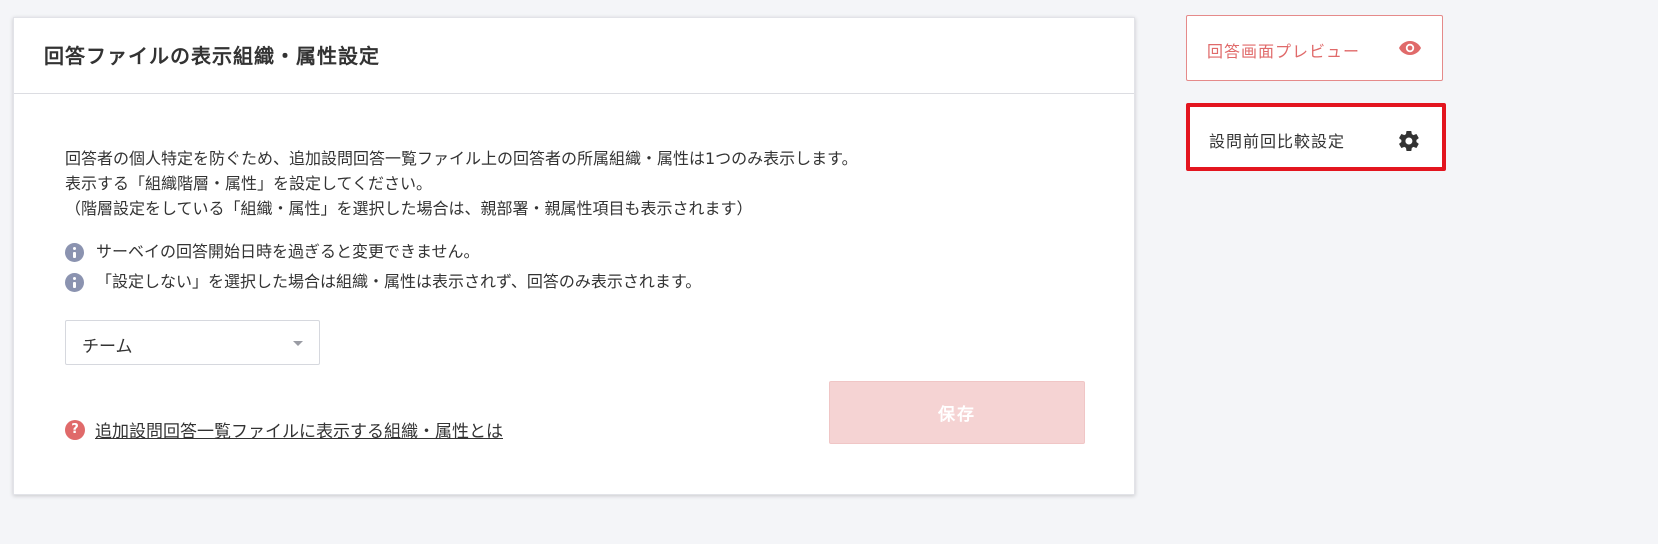 This screenshot has width=1658, height=544. I want to click on question-icon: ?, so click(75, 429).